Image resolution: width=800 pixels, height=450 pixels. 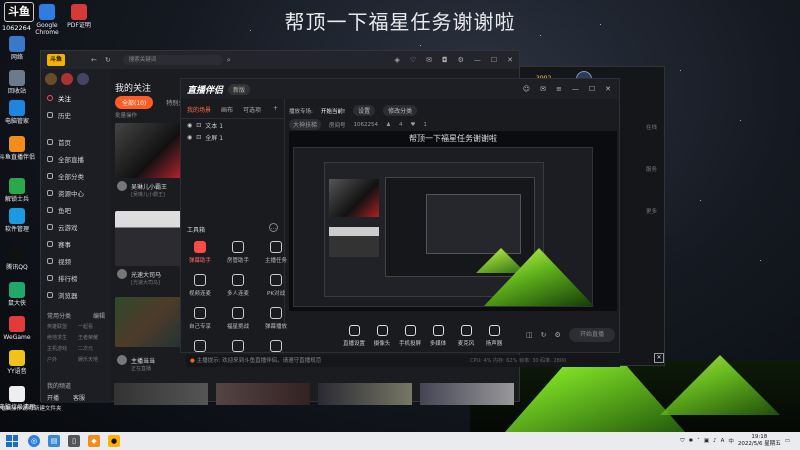 What do you see at coordinates (400, 110) in the screenshot?
I see `change-category-button: 修改分类` at bounding box center [400, 110].